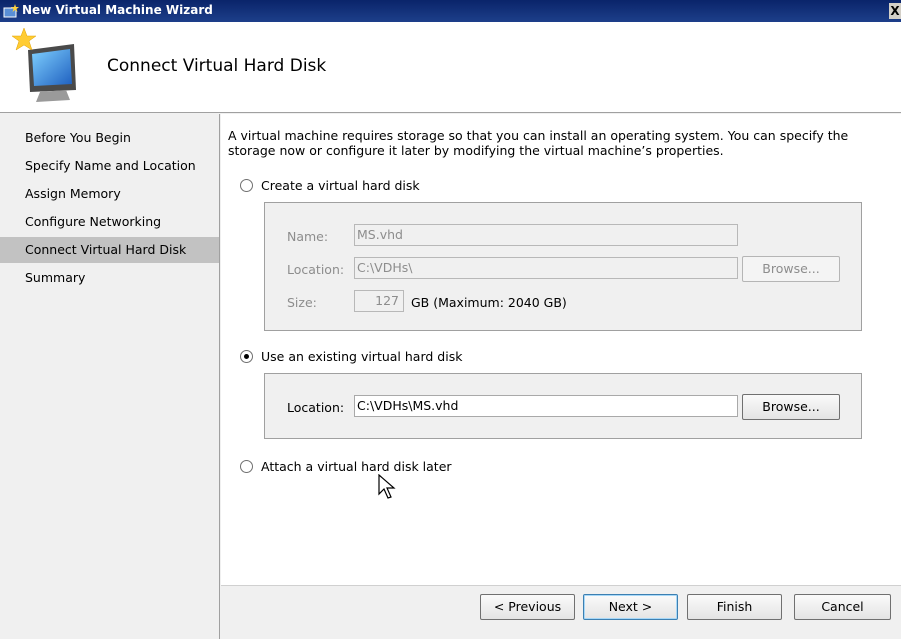 The width and height of the screenshot is (901, 639). Describe the element at coordinates (450, 11) in the screenshot. I see `title-bar: New Virtual Machine Wizard X` at that location.